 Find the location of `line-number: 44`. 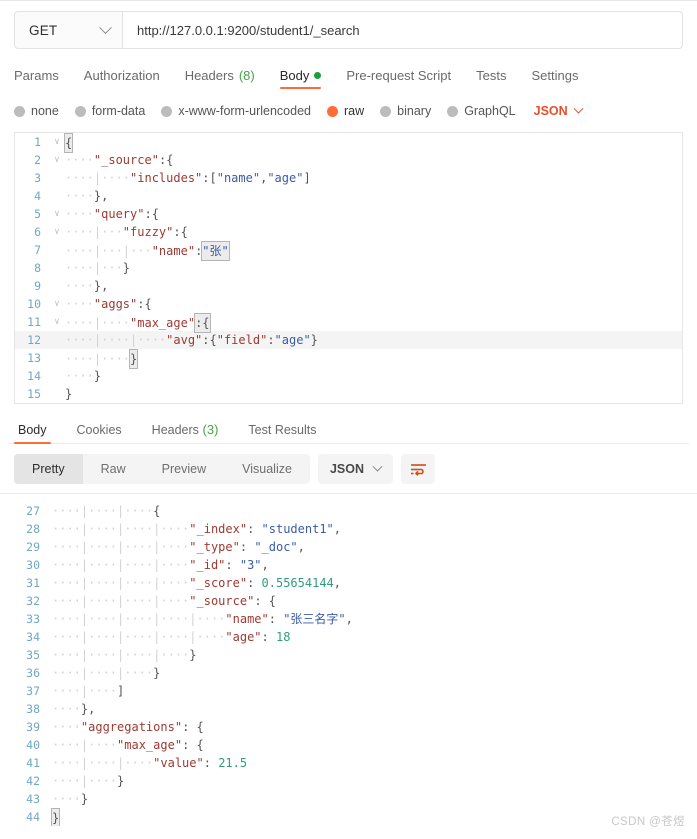

line-number: 44 is located at coordinates (33, 817).